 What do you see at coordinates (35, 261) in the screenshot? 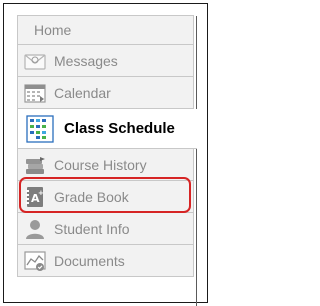
I see `documents-chart-icon` at bounding box center [35, 261].